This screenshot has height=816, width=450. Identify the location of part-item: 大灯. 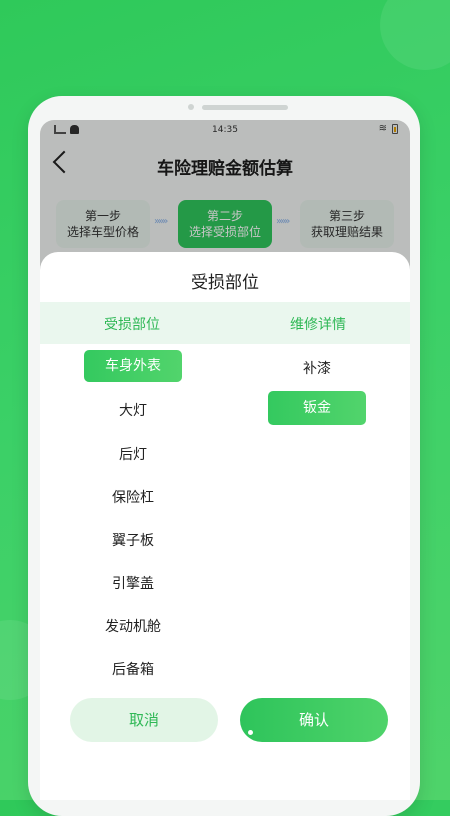
(133, 410).